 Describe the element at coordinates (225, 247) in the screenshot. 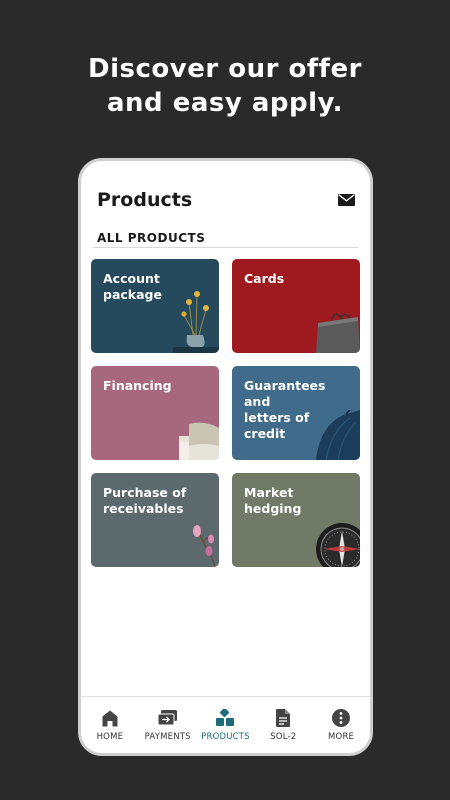

I see `section-divider` at that location.